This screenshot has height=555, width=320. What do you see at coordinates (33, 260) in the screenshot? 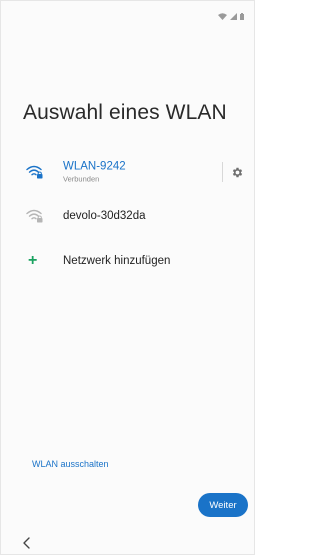
I see `plus-icon: +` at bounding box center [33, 260].